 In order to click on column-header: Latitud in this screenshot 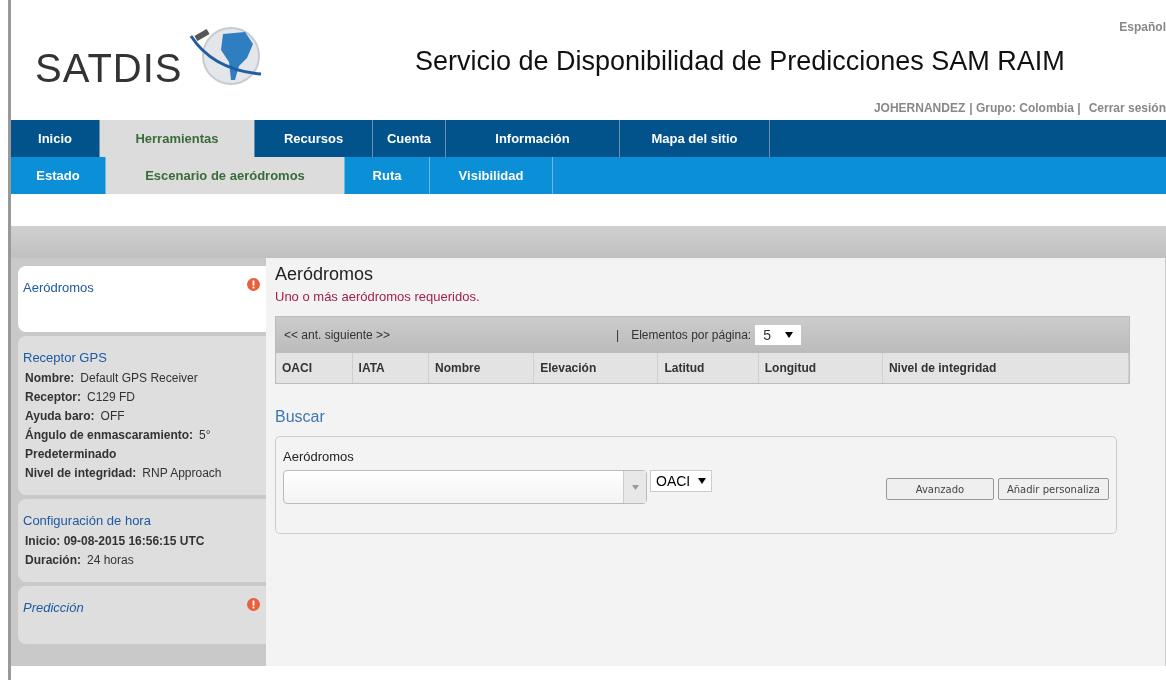, I will do `click(708, 368)`.